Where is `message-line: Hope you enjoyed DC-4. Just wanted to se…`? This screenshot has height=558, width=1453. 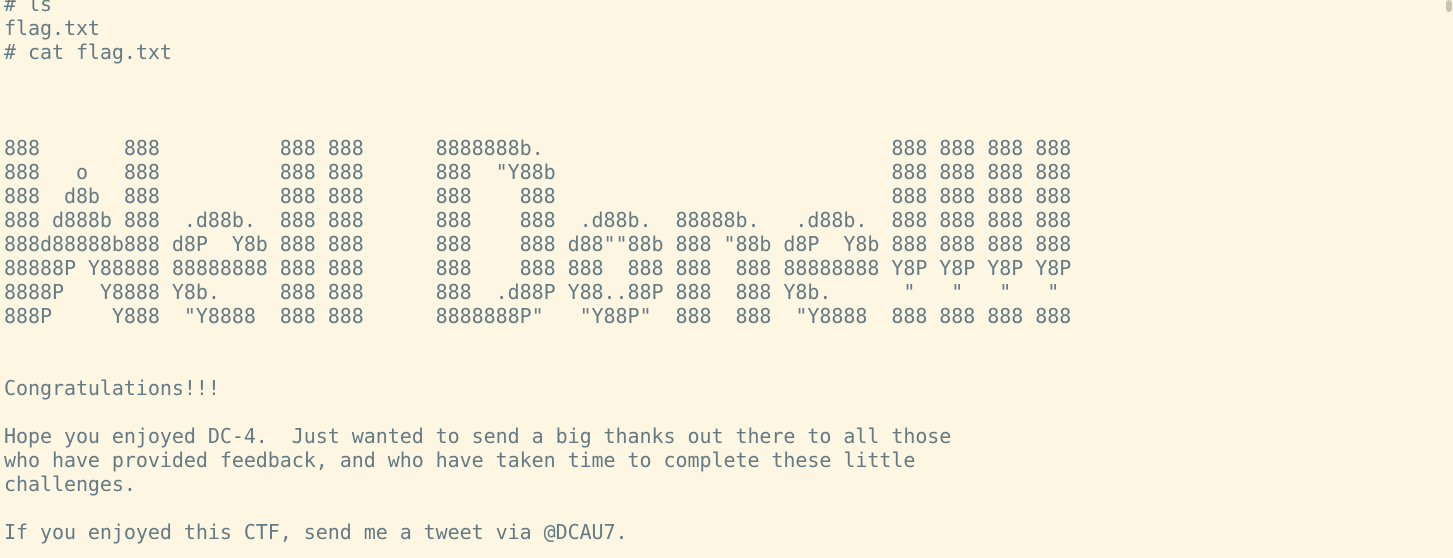
message-line: Hope you enjoyed DC-4. Just wanted to se… is located at coordinates (478, 436).